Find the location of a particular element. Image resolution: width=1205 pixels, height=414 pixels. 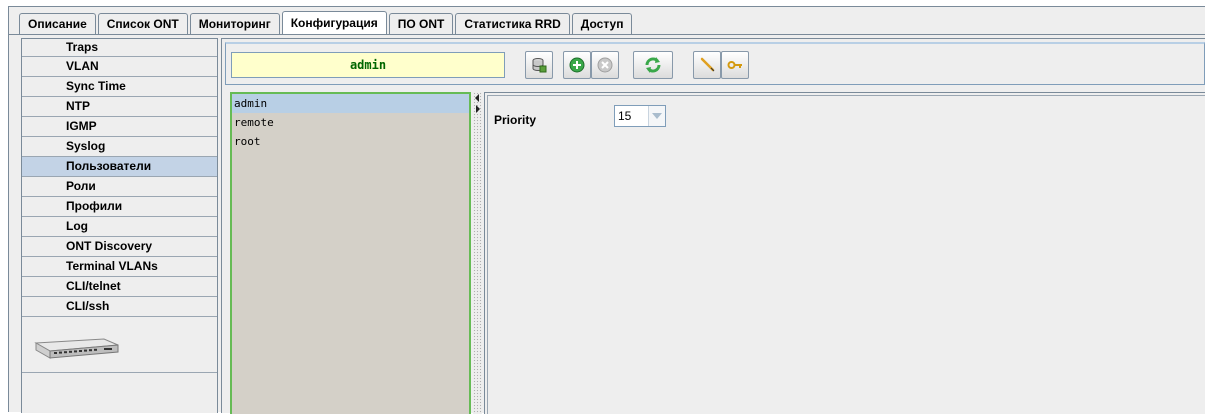

database-icon is located at coordinates (539, 65).